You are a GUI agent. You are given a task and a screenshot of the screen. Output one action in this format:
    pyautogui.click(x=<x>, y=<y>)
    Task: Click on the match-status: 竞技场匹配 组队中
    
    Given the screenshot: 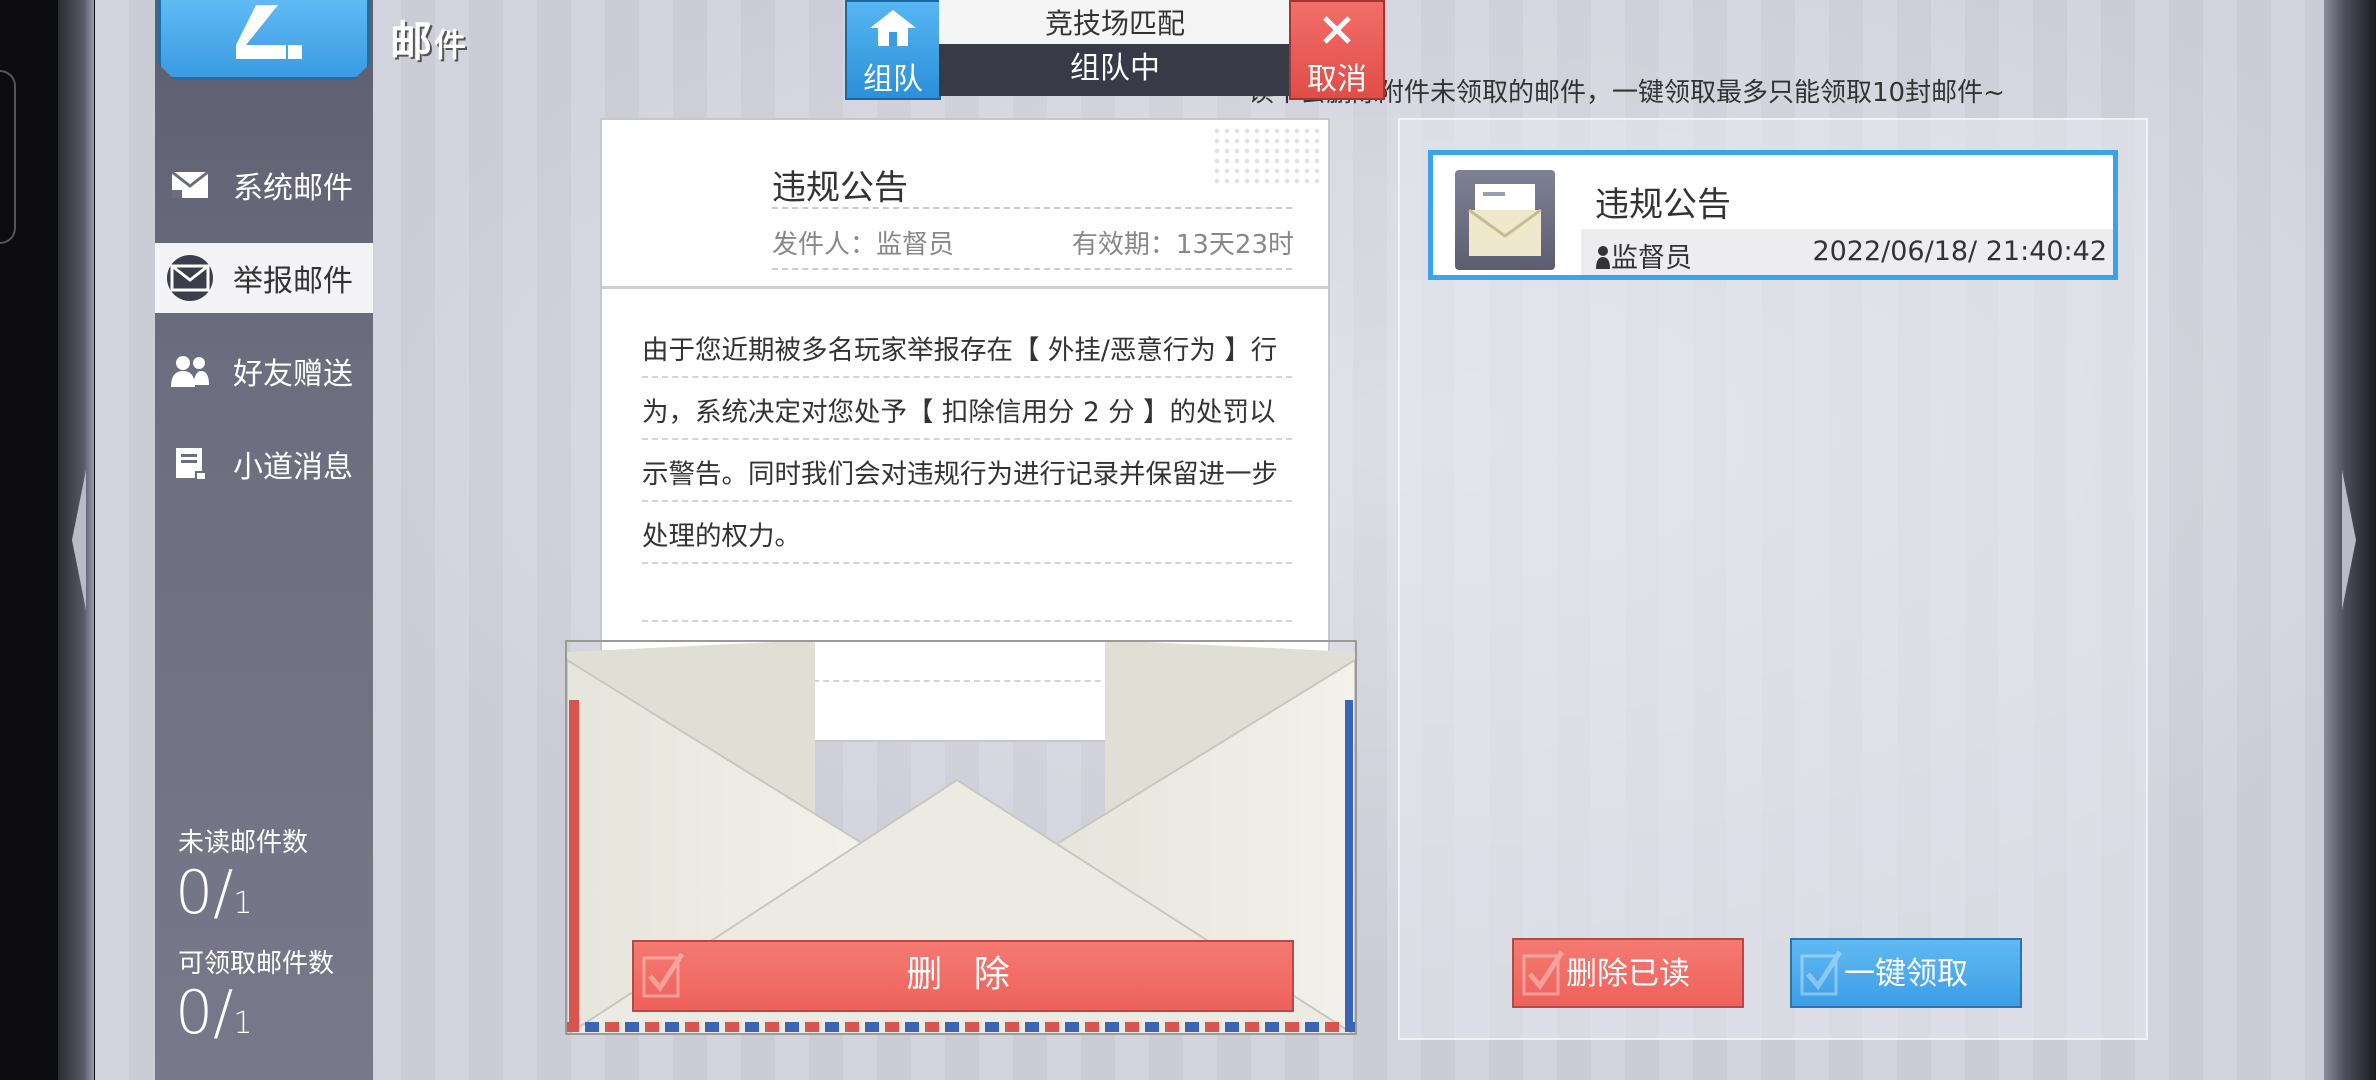 What is the action you would take?
    pyautogui.click(x=1115, y=48)
    